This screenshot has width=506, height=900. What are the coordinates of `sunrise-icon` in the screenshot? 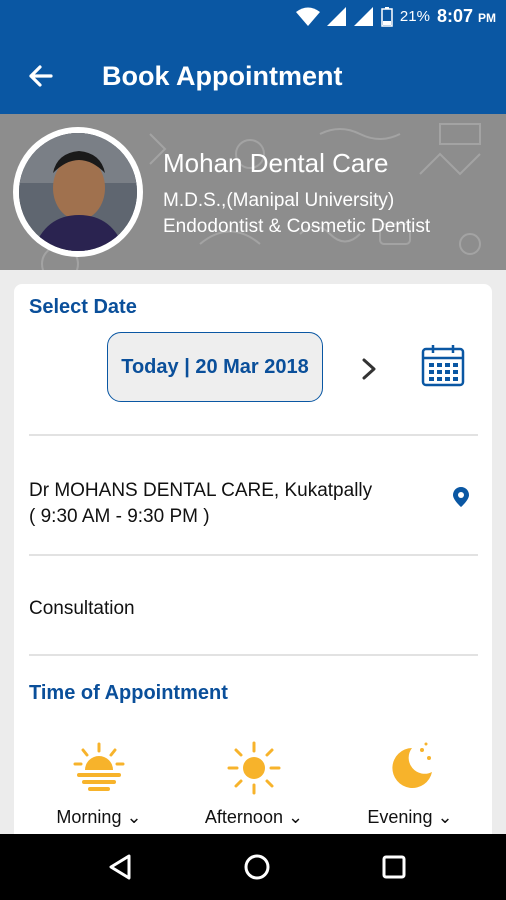 It's located at (99, 766).